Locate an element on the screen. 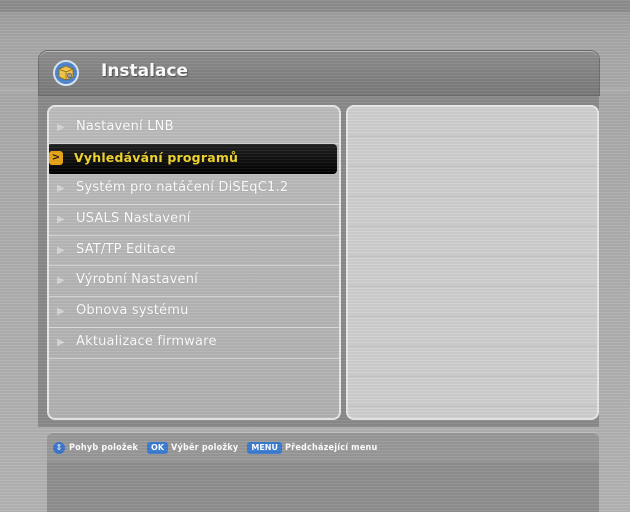 The image size is (630, 512). ok-key-badge: OK is located at coordinates (158, 448).